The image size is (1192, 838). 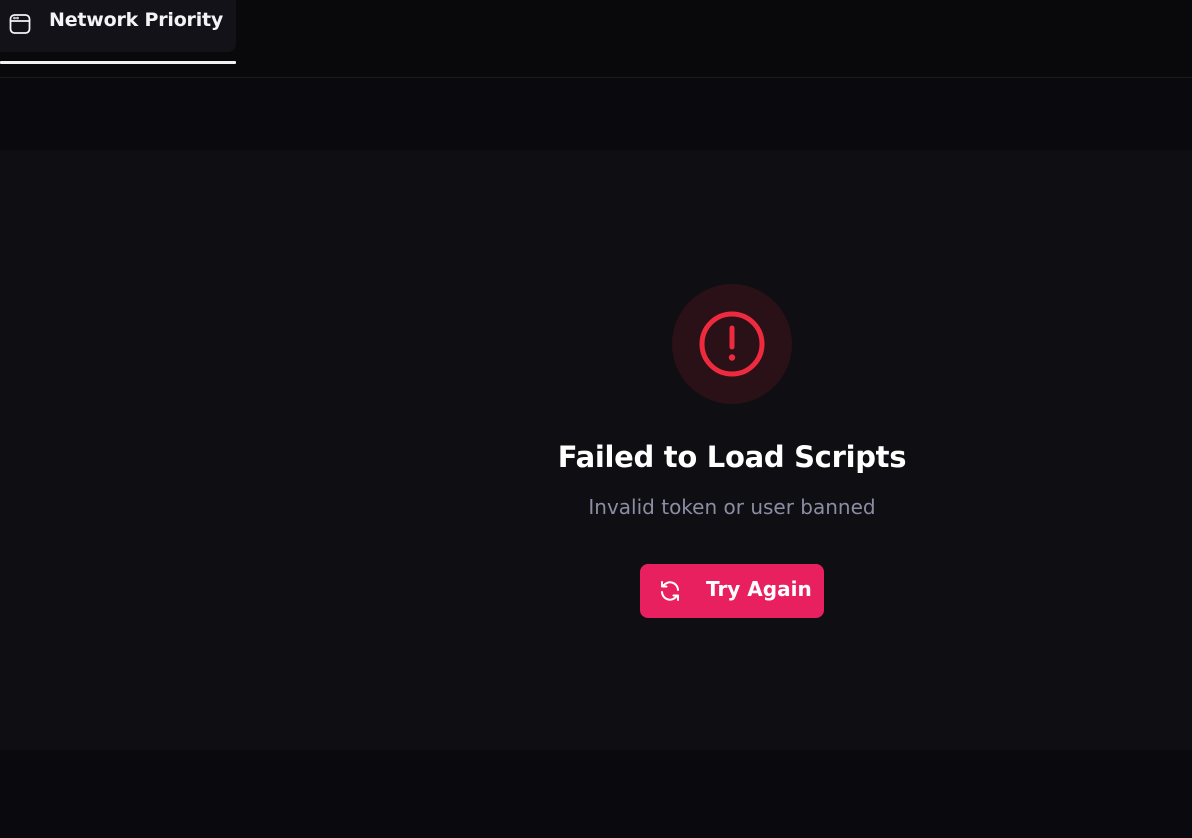 I want to click on error-message: Invalid token or user banned, so click(x=732, y=507).